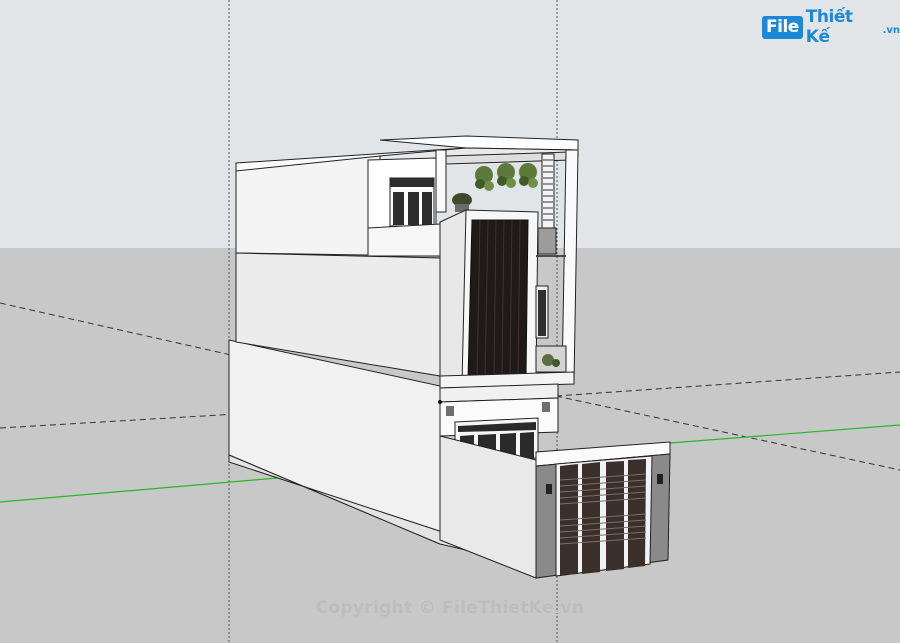 The image size is (900, 643). What do you see at coordinates (440, 402) in the screenshot?
I see `axis-origin-point` at bounding box center [440, 402].